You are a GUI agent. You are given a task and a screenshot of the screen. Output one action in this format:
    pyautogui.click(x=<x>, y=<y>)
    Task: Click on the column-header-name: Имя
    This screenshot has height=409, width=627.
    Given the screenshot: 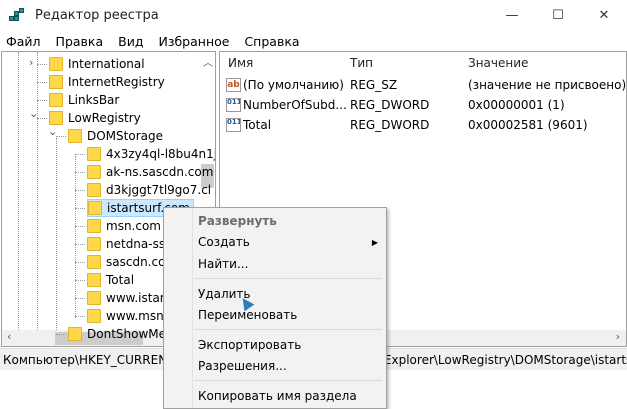 What is the action you would take?
    pyautogui.click(x=240, y=63)
    